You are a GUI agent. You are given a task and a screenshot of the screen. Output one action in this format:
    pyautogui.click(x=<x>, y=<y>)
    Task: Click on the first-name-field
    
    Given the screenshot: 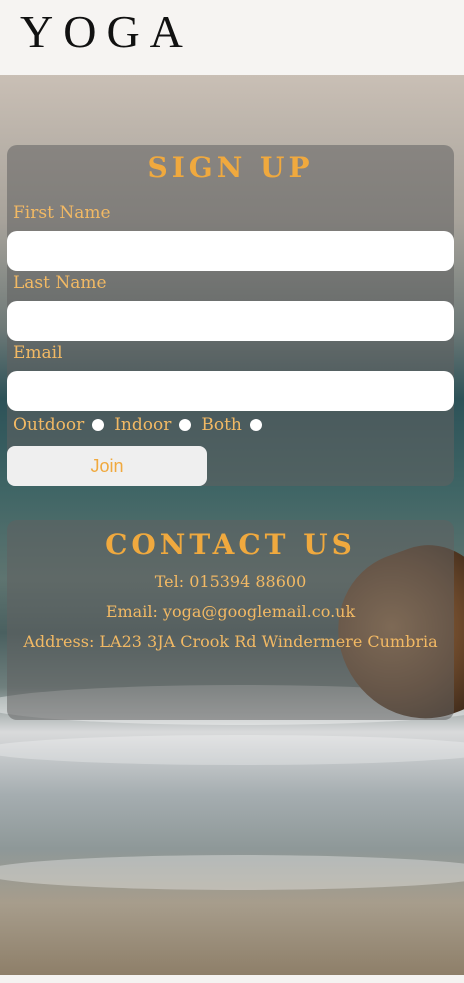 What is the action you would take?
    pyautogui.click(x=230, y=251)
    